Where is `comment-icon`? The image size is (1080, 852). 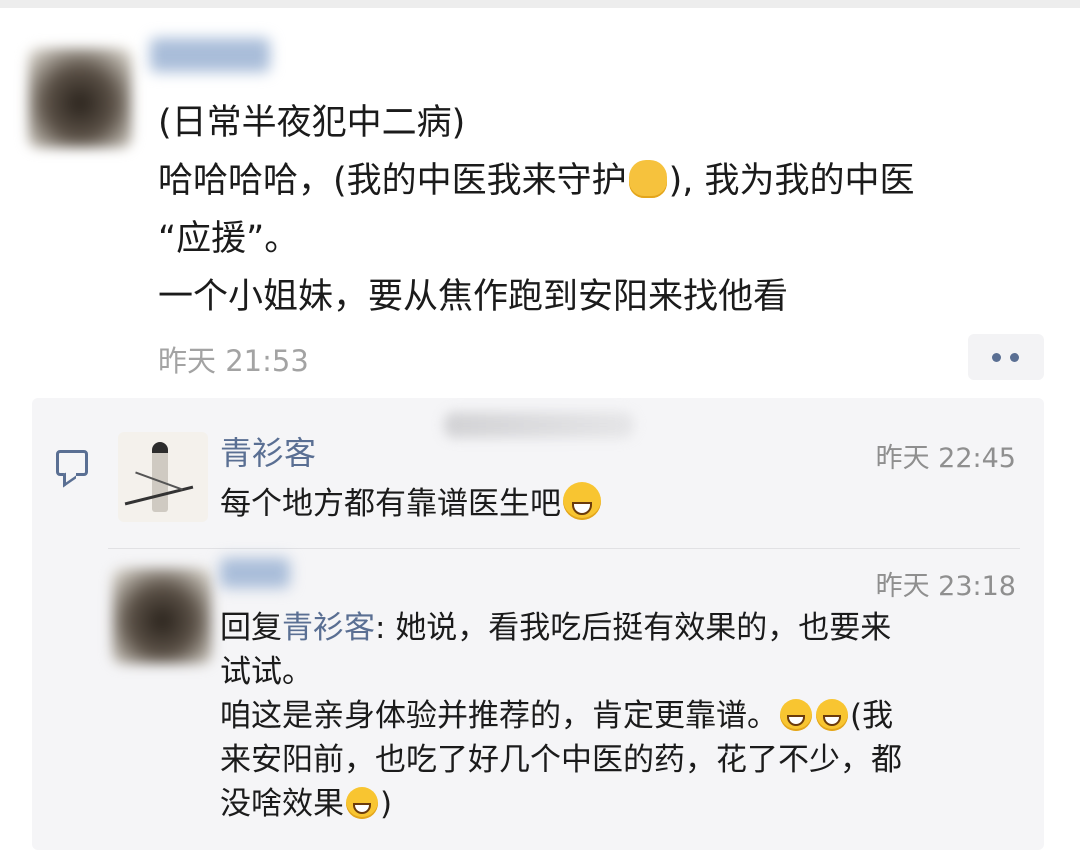 comment-icon is located at coordinates (72, 463).